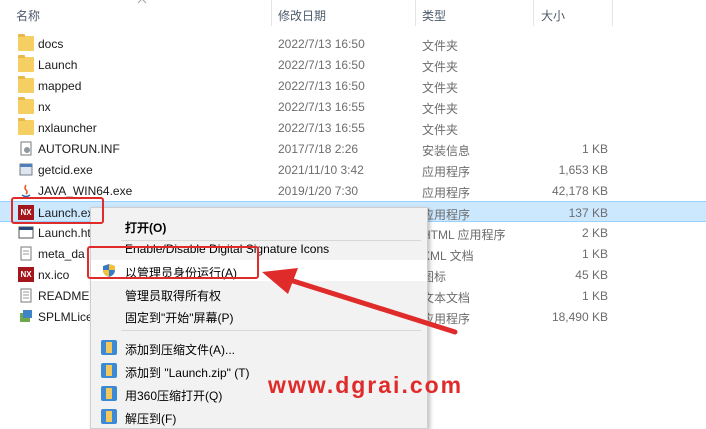 The height and width of the screenshot is (429, 706). What do you see at coordinates (51, 44) in the screenshot?
I see `file-name: docs` at bounding box center [51, 44].